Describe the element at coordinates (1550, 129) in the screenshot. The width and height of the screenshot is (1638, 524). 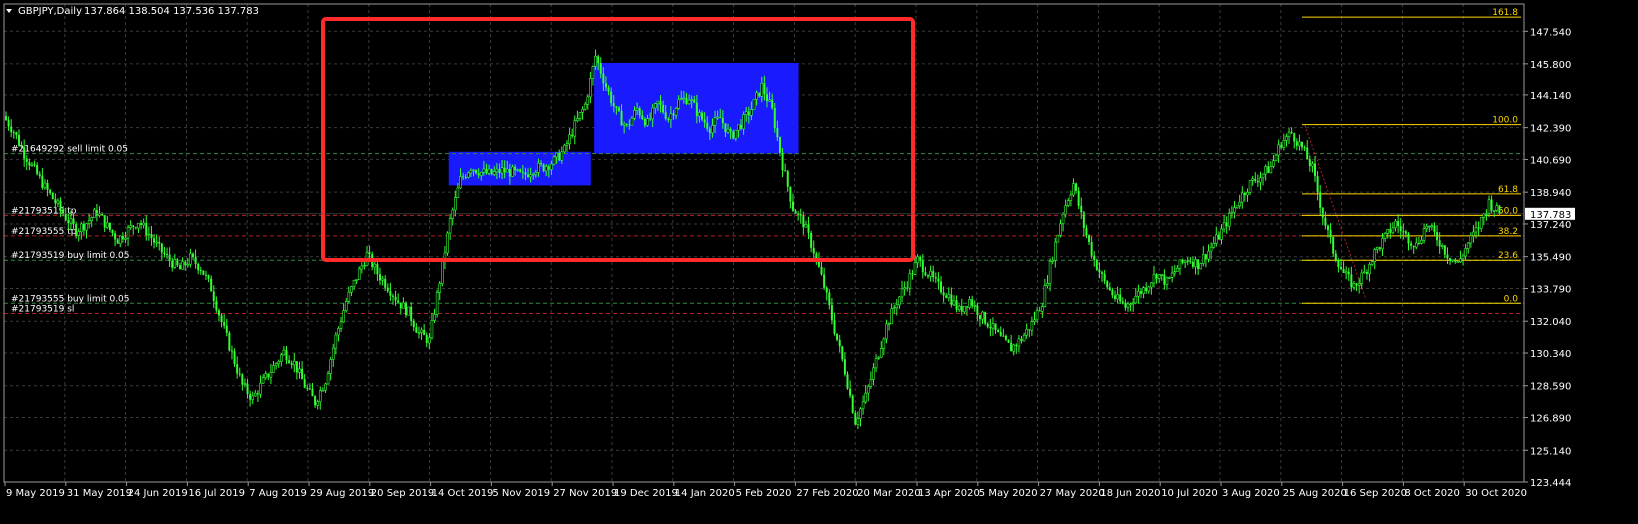
I see `y-tick-label: 142.390` at that location.